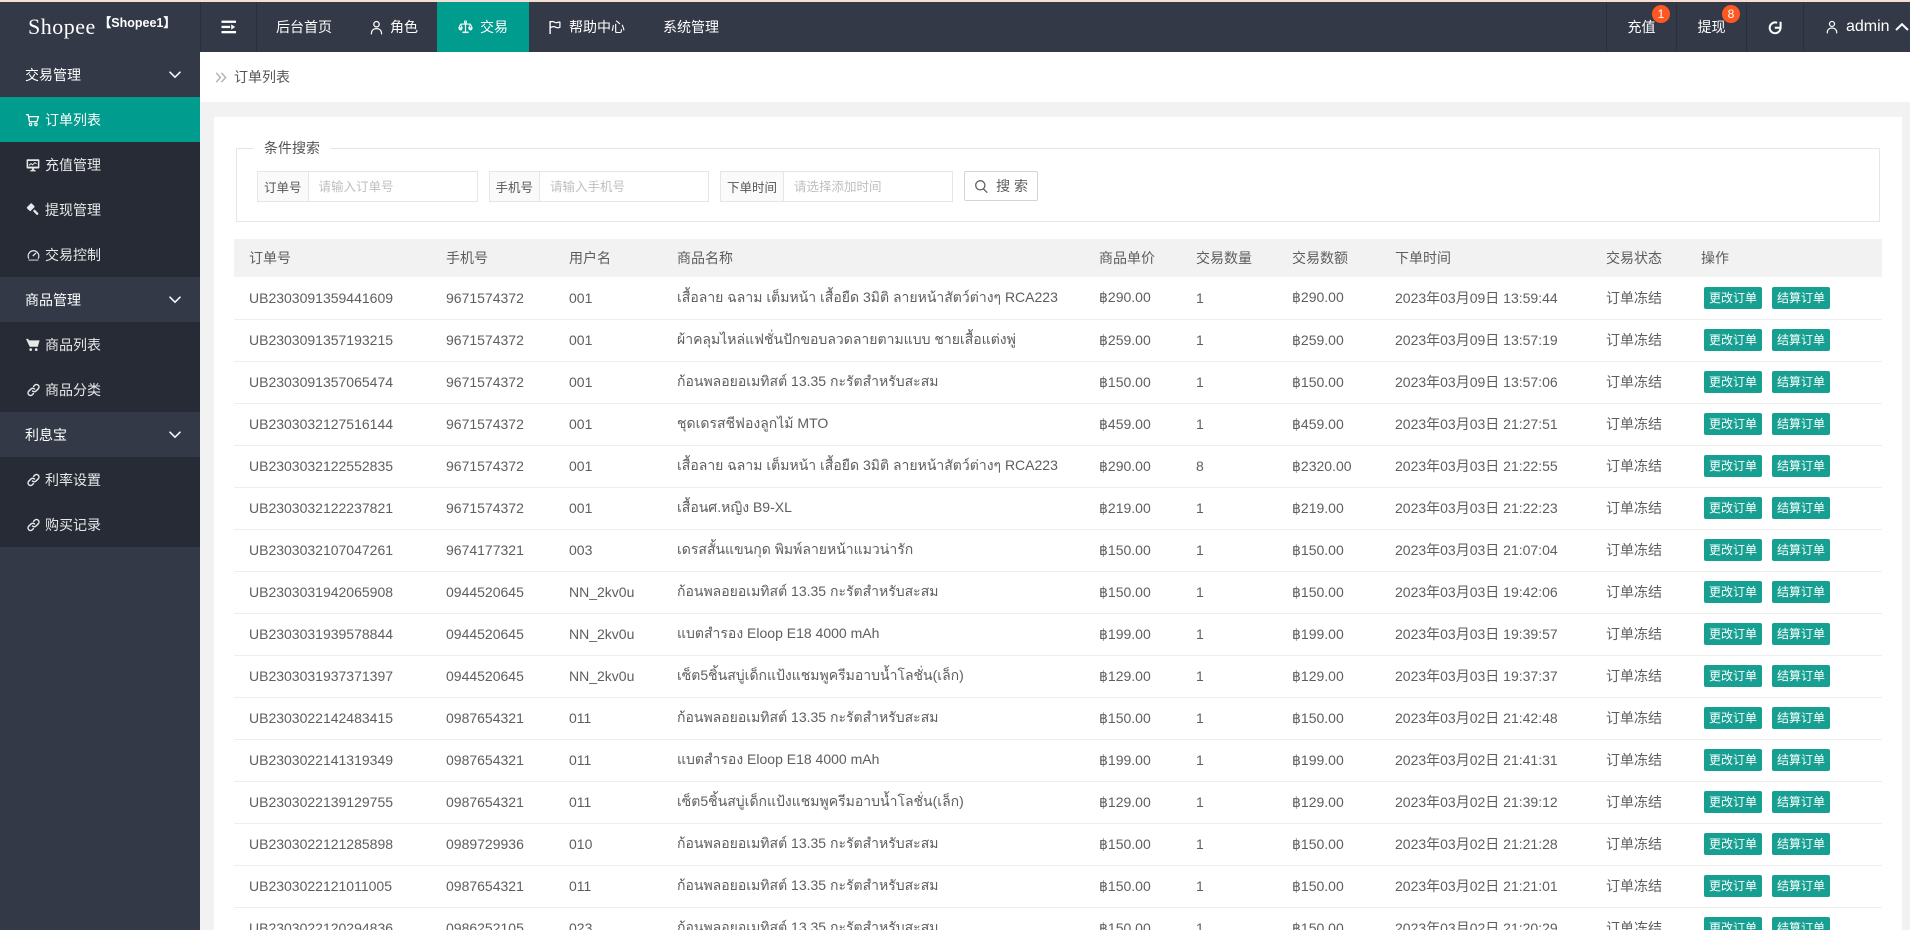 The width and height of the screenshot is (1910, 930). I want to click on cell-order-no: UB2303031937371397, so click(332, 676).